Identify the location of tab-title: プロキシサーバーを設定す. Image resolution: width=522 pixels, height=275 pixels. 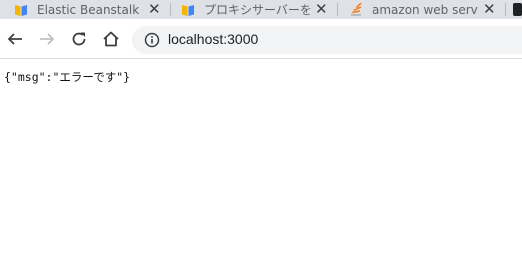
(257, 10).